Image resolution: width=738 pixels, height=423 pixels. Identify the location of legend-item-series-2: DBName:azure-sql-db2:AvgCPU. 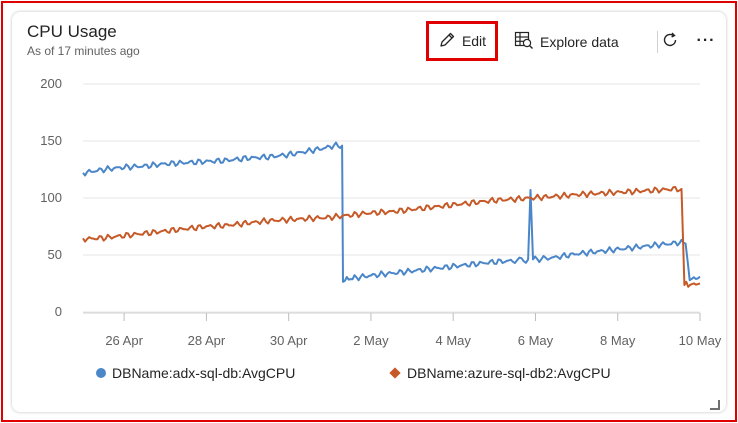
(500, 373).